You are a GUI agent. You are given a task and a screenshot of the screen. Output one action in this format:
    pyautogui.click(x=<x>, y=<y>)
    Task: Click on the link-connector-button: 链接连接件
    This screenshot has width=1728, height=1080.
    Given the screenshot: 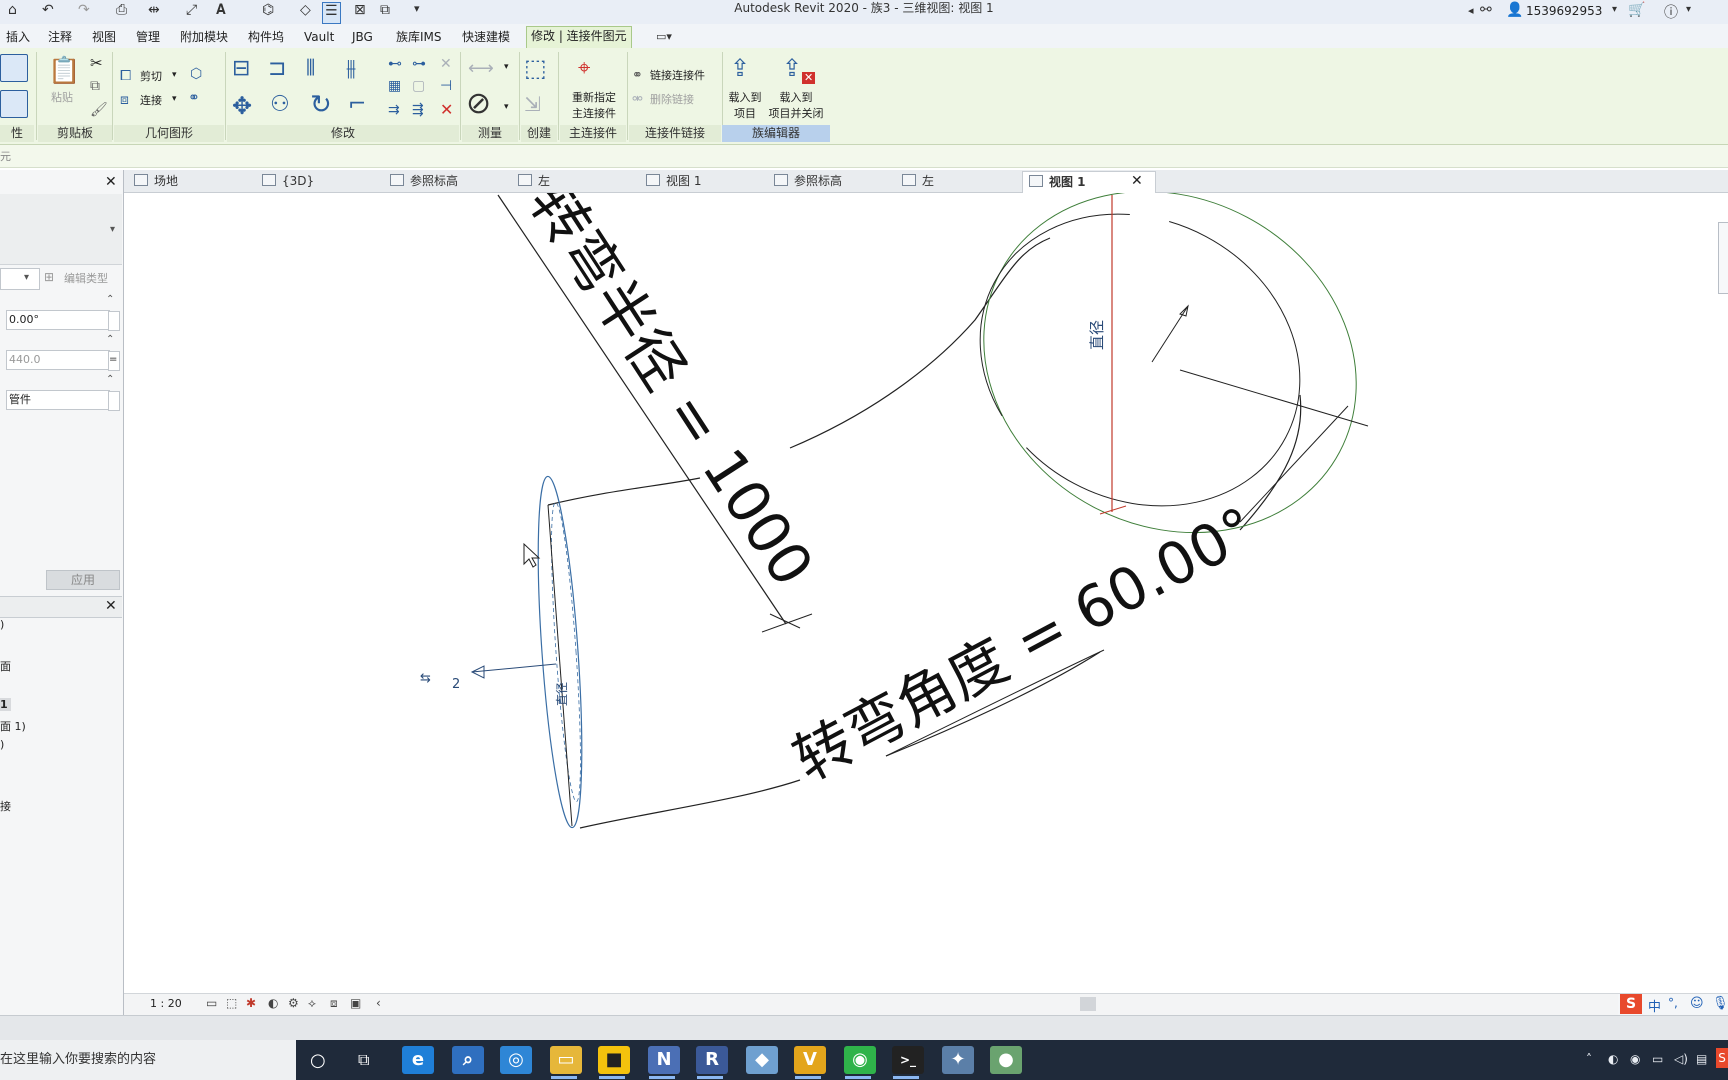 What is the action you would take?
    pyautogui.click(x=677, y=75)
    